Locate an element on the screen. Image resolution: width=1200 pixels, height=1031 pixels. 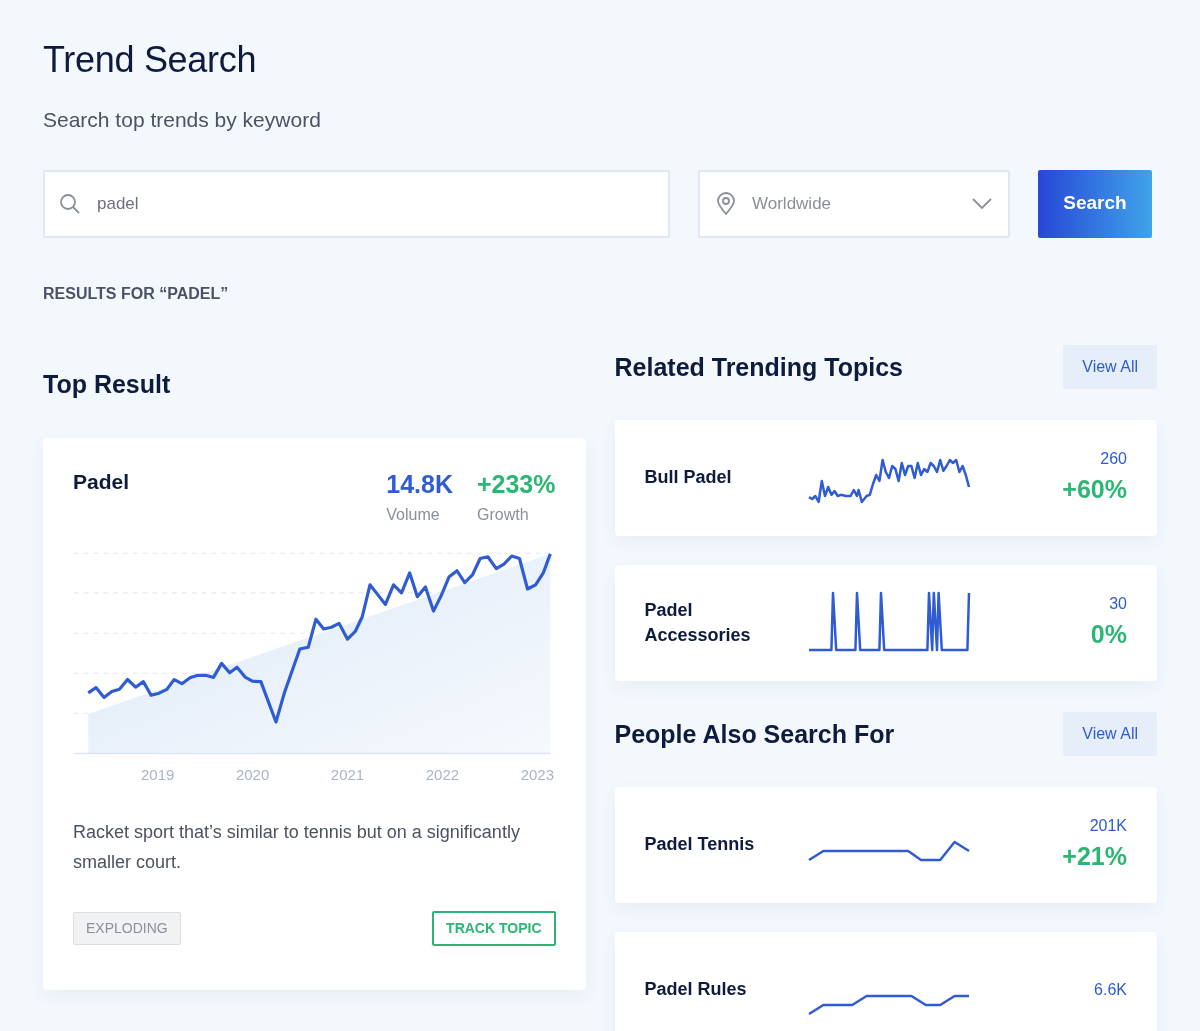
volume-value: 14.8K is located at coordinates (419, 484).